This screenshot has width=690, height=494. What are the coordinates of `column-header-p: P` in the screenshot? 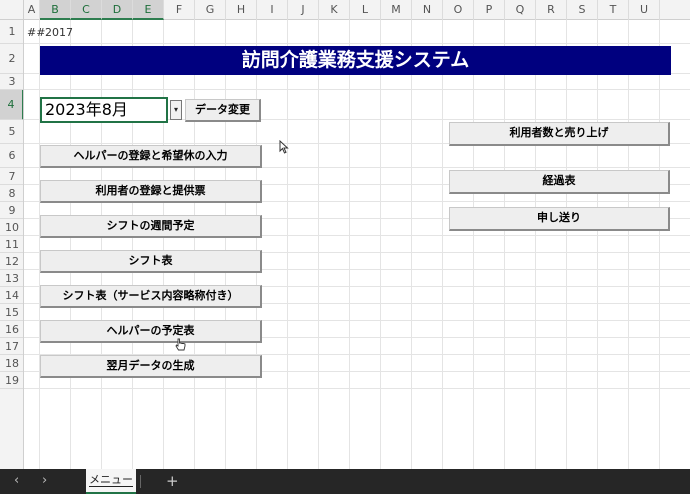 It's located at (489, 10).